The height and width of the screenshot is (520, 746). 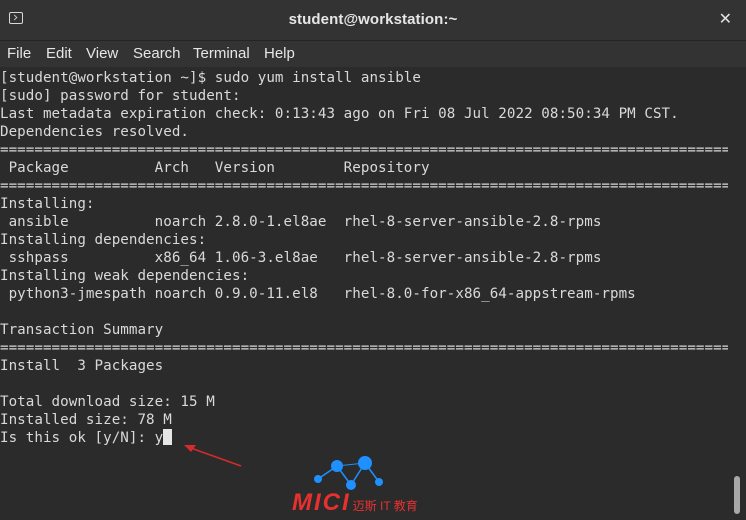 I want to click on watermark-subtitle: 迈斯 IT 教育, so click(x=385, y=506).